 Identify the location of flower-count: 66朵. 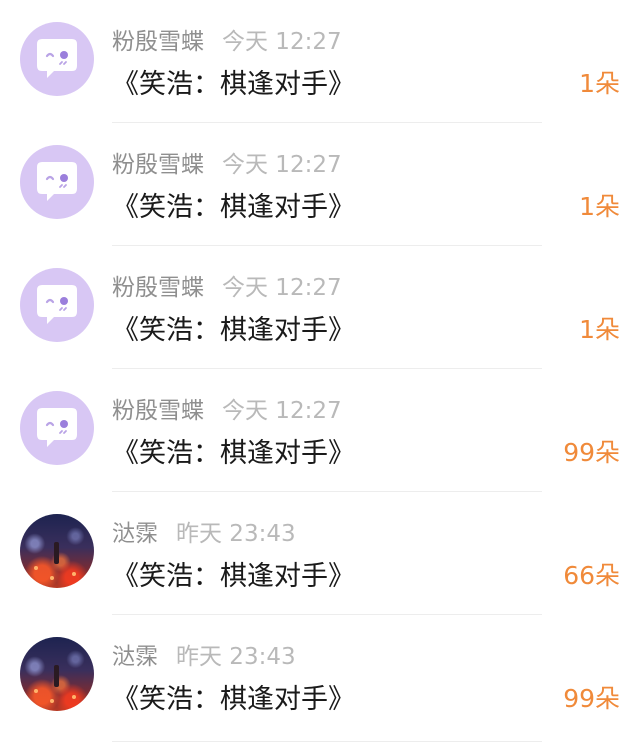
(591, 575).